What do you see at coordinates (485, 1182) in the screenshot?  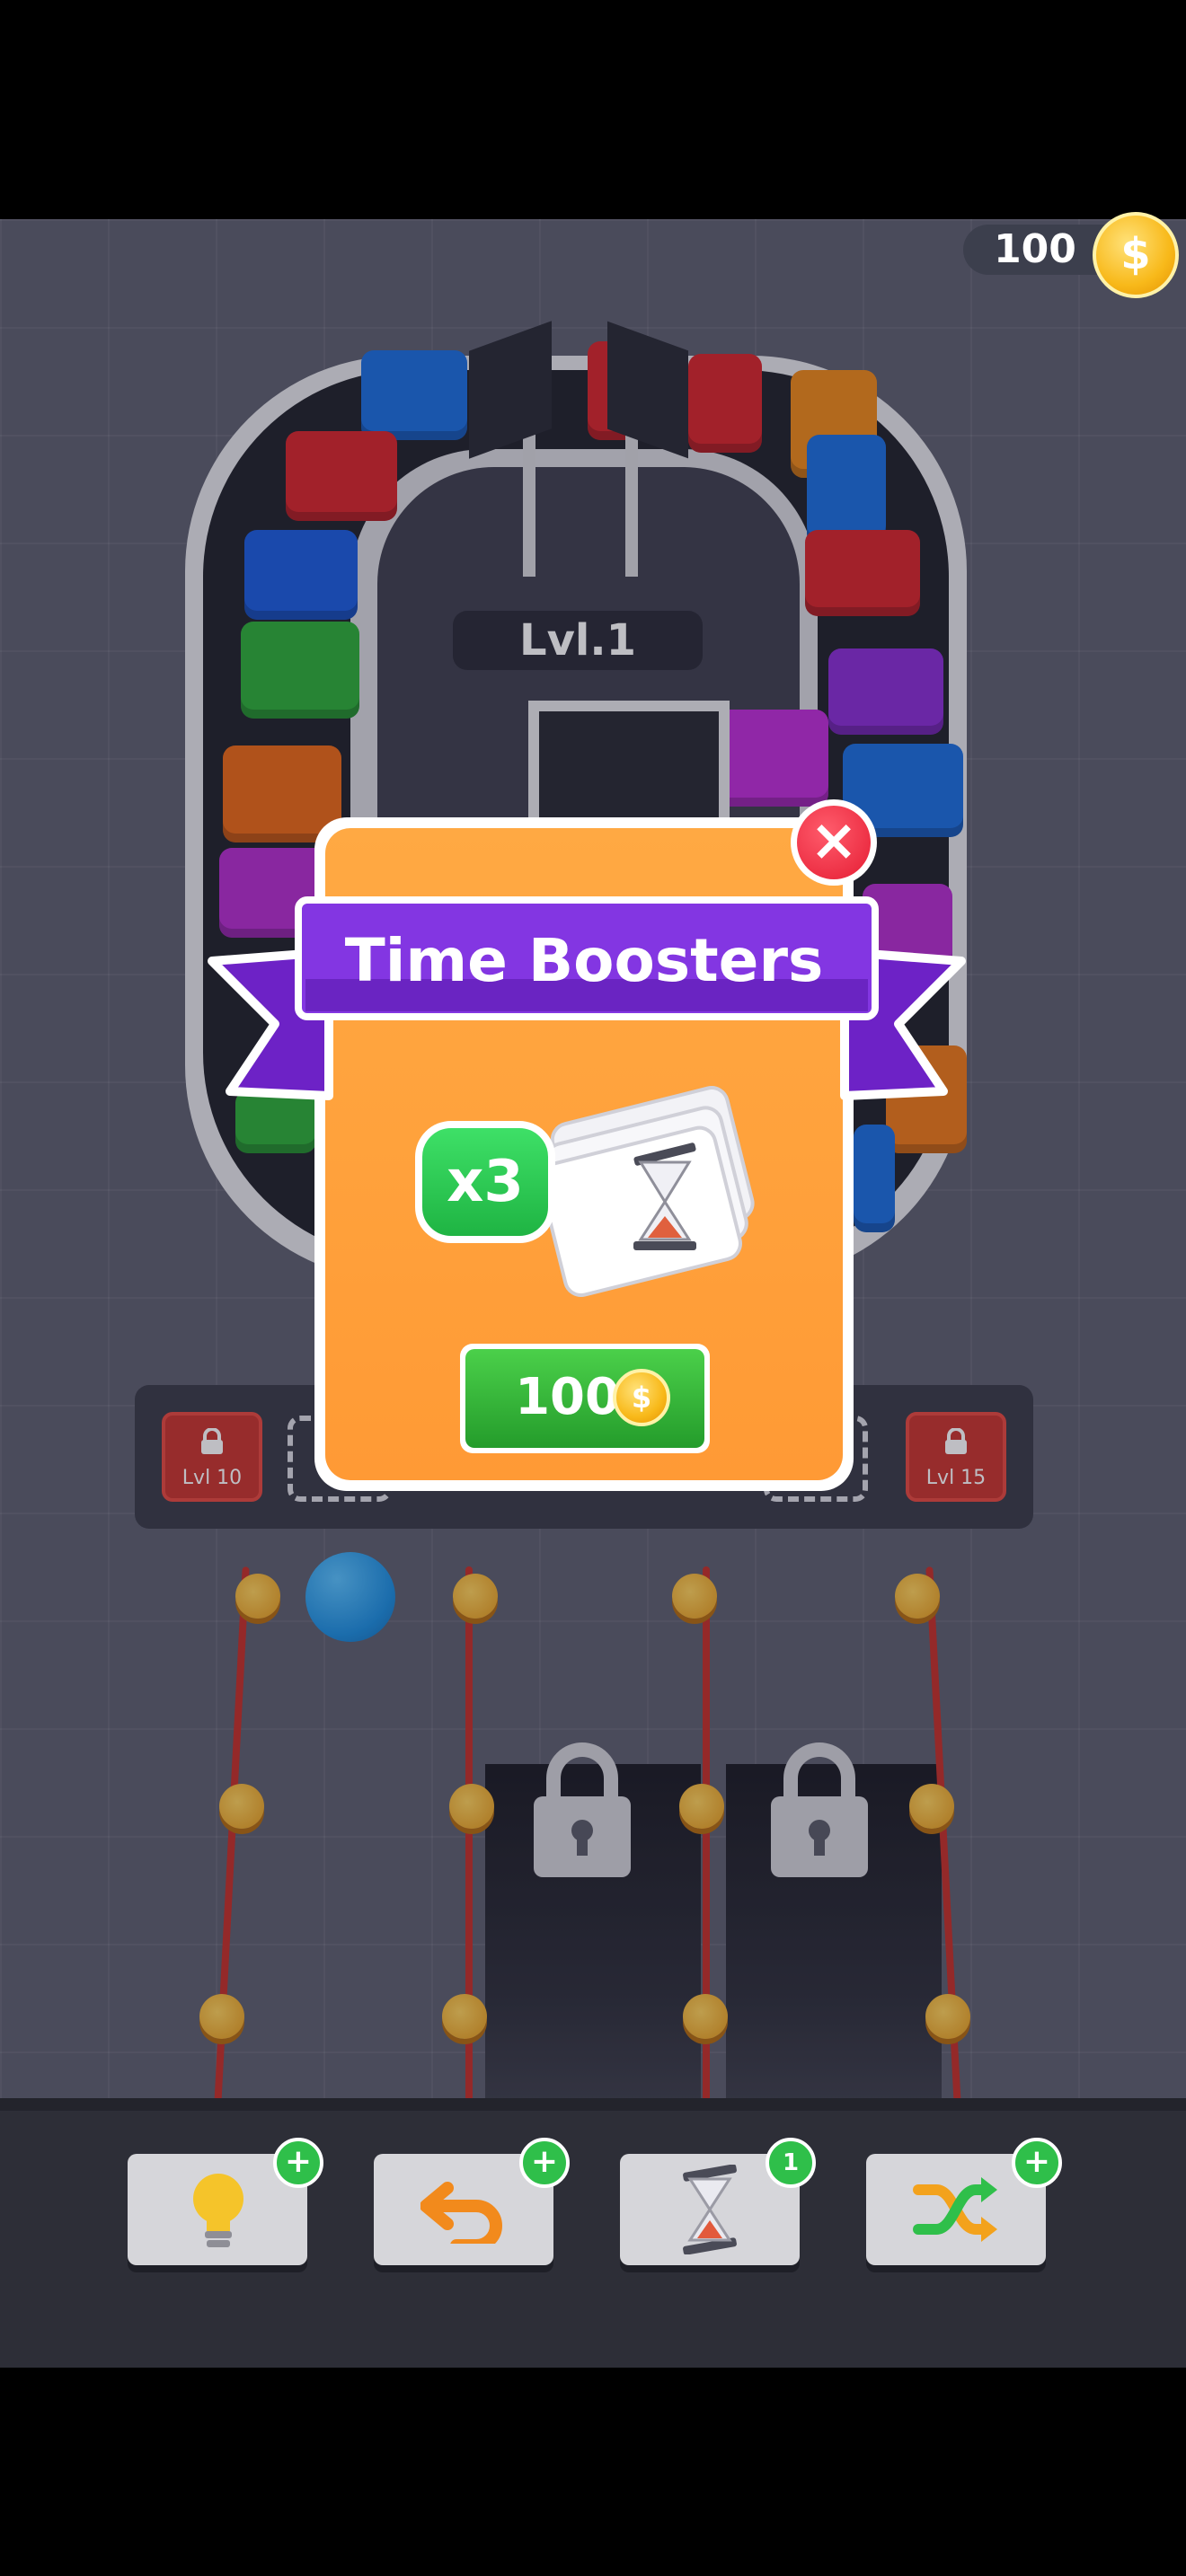 I see `booster-quantity-badge: x3` at bounding box center [485, 1182].